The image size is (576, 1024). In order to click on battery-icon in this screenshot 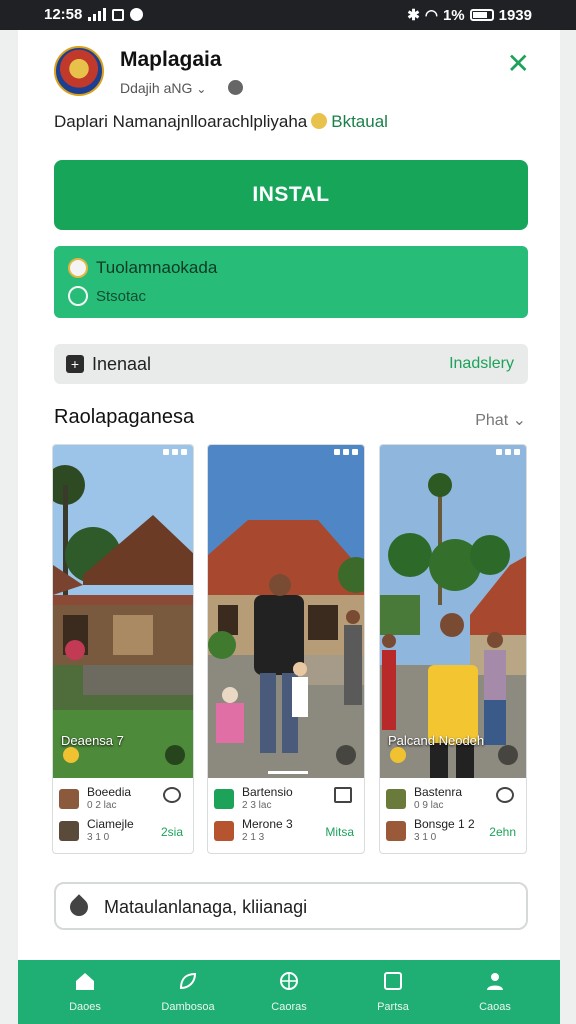, I will do `click(481, 15)`.